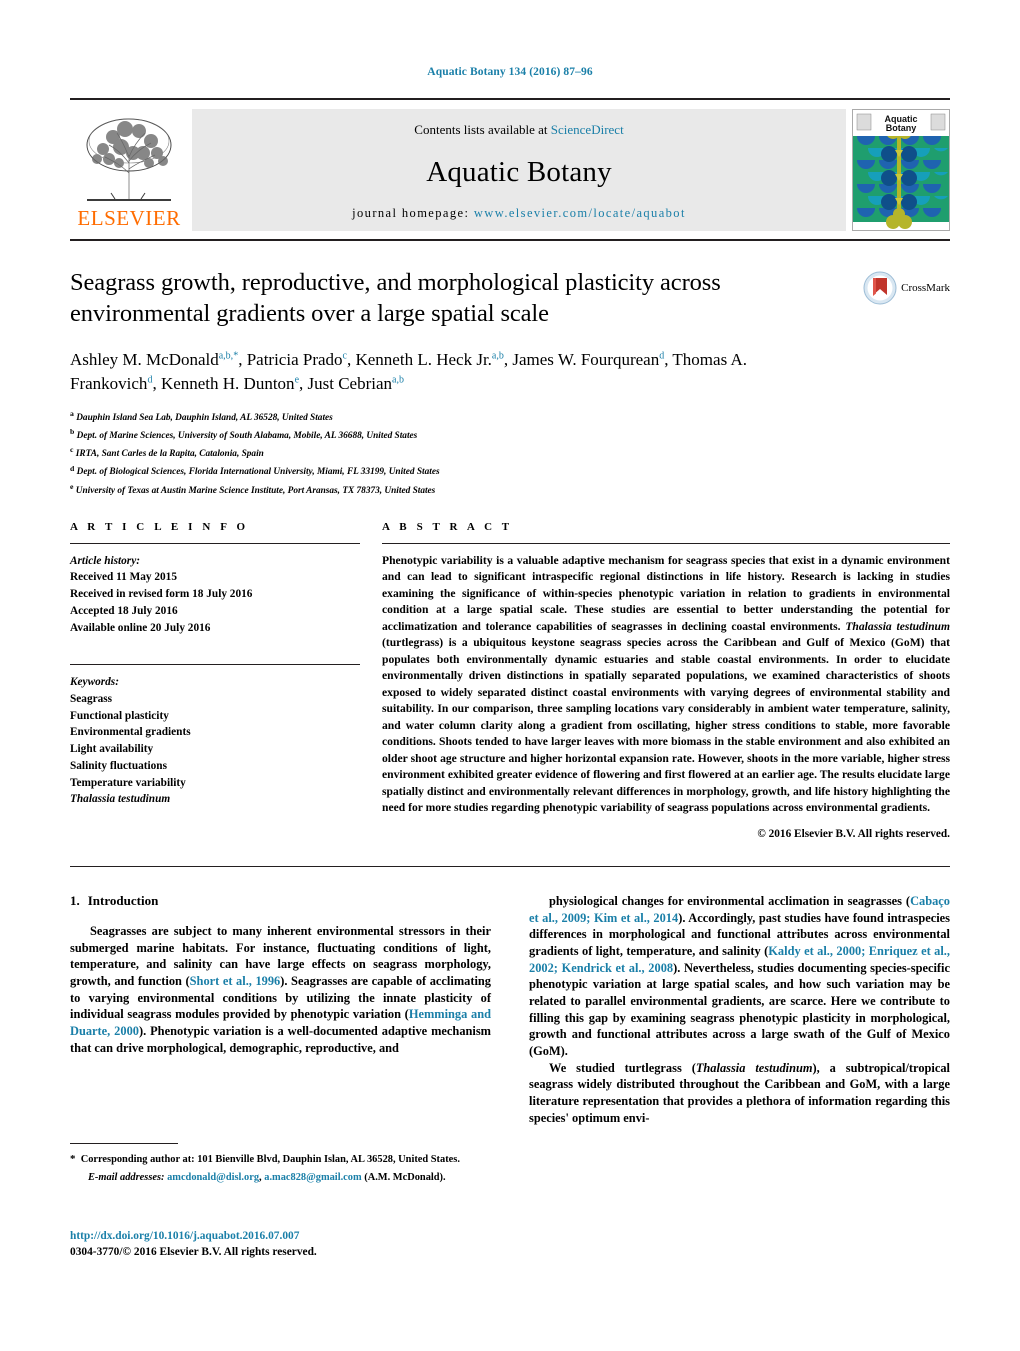 The height and width of the screenshot is (1351, 1020). What do you see at coordinates (666, 543) in the screenshot?
I see `abstract-divider` at bounding box center [666, 543].